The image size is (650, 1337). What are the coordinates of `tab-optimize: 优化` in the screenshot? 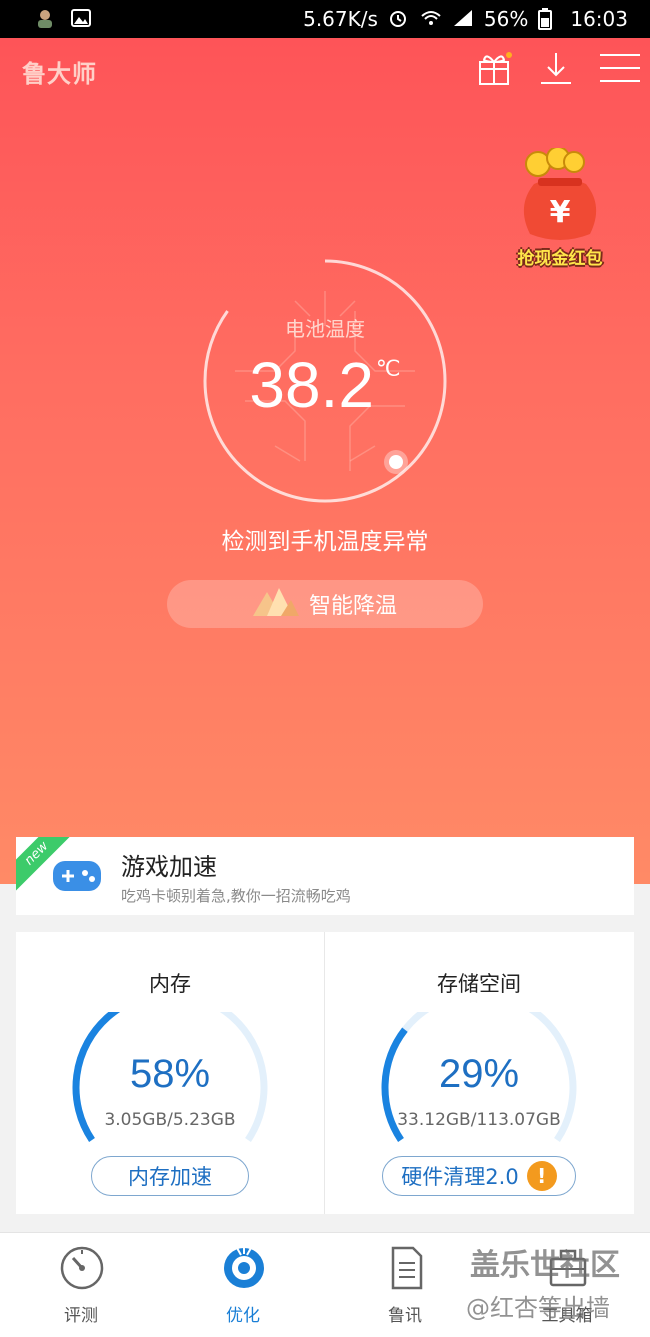 It's located at (243, 1285).